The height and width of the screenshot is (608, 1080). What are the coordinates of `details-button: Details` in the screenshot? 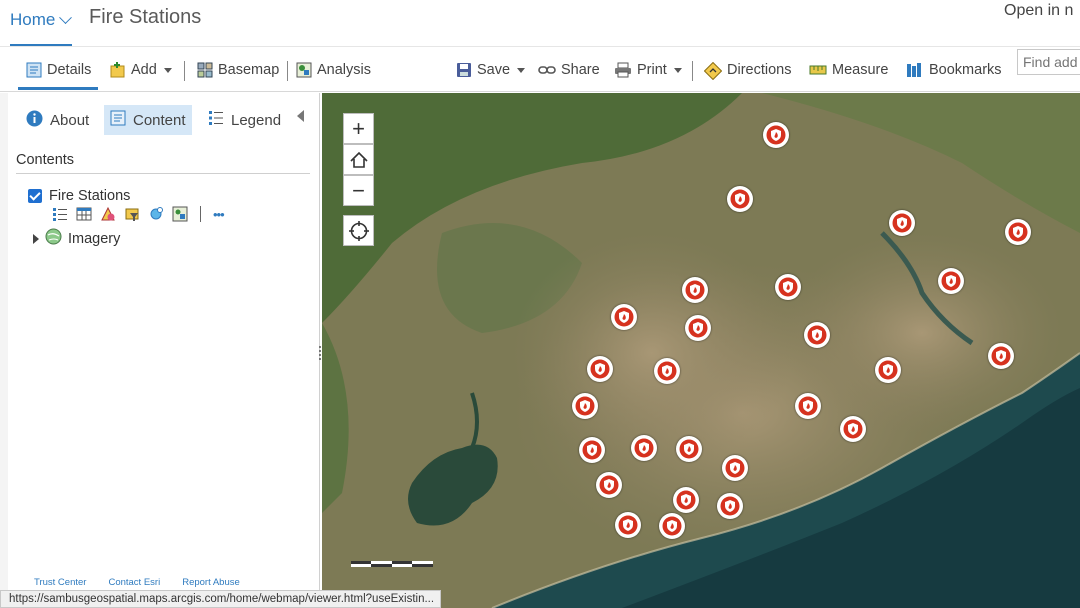 It's located at (58, 70).